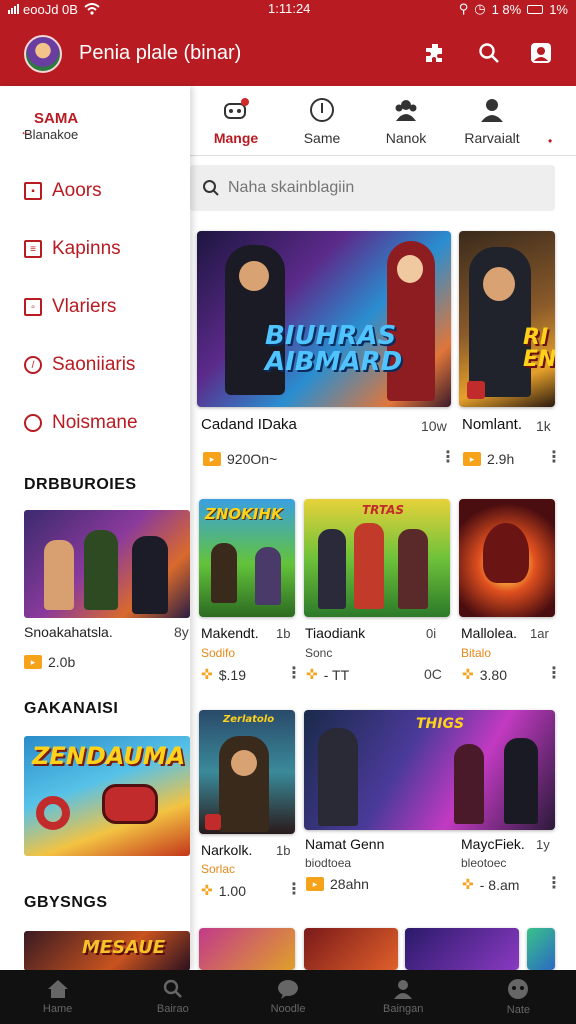  Describe the element at coordinates (33, 191) in the screenshot. I see `bookmark-icon: ▪` at that location.